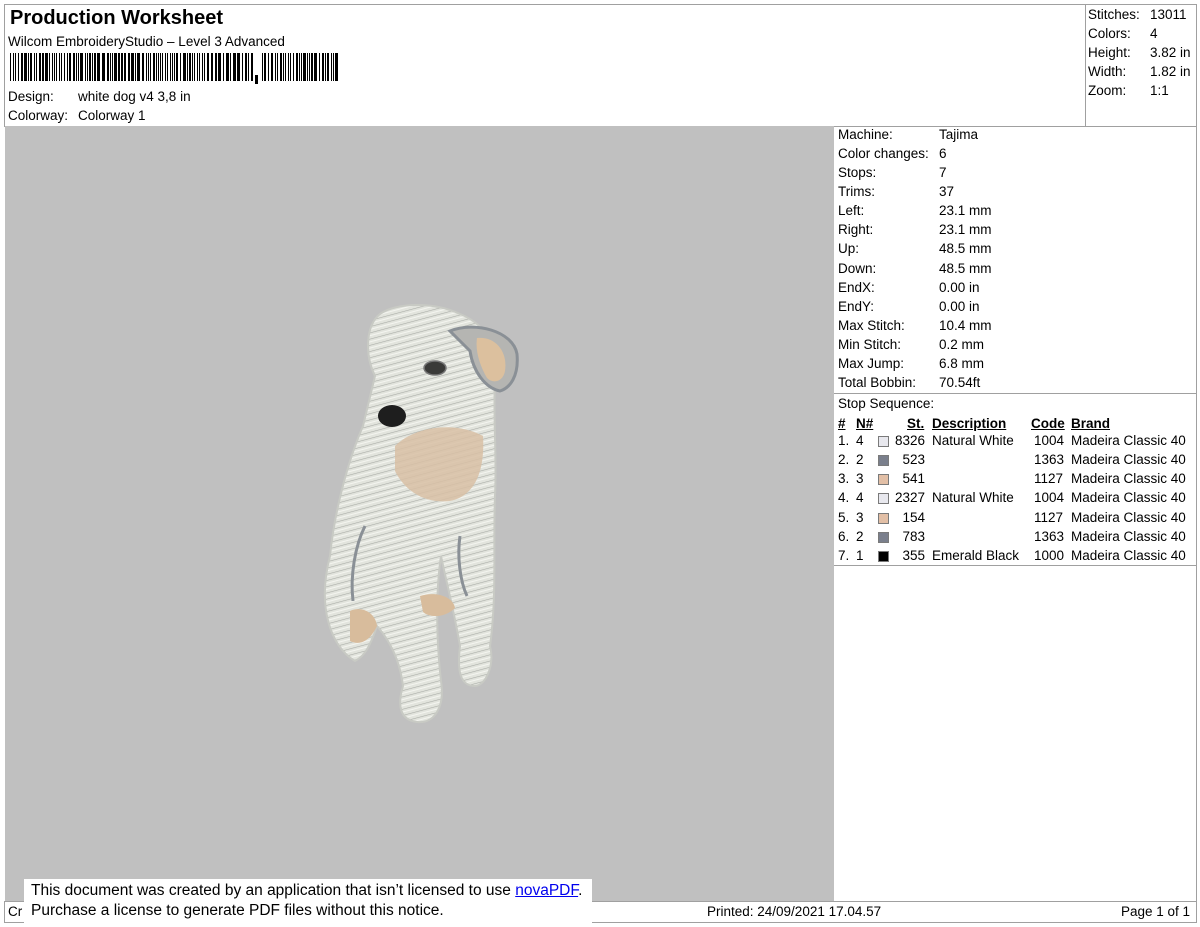  Describe the element at coordinates (842, 423) in the screenshot. I see `col-header-num: #` at that location.